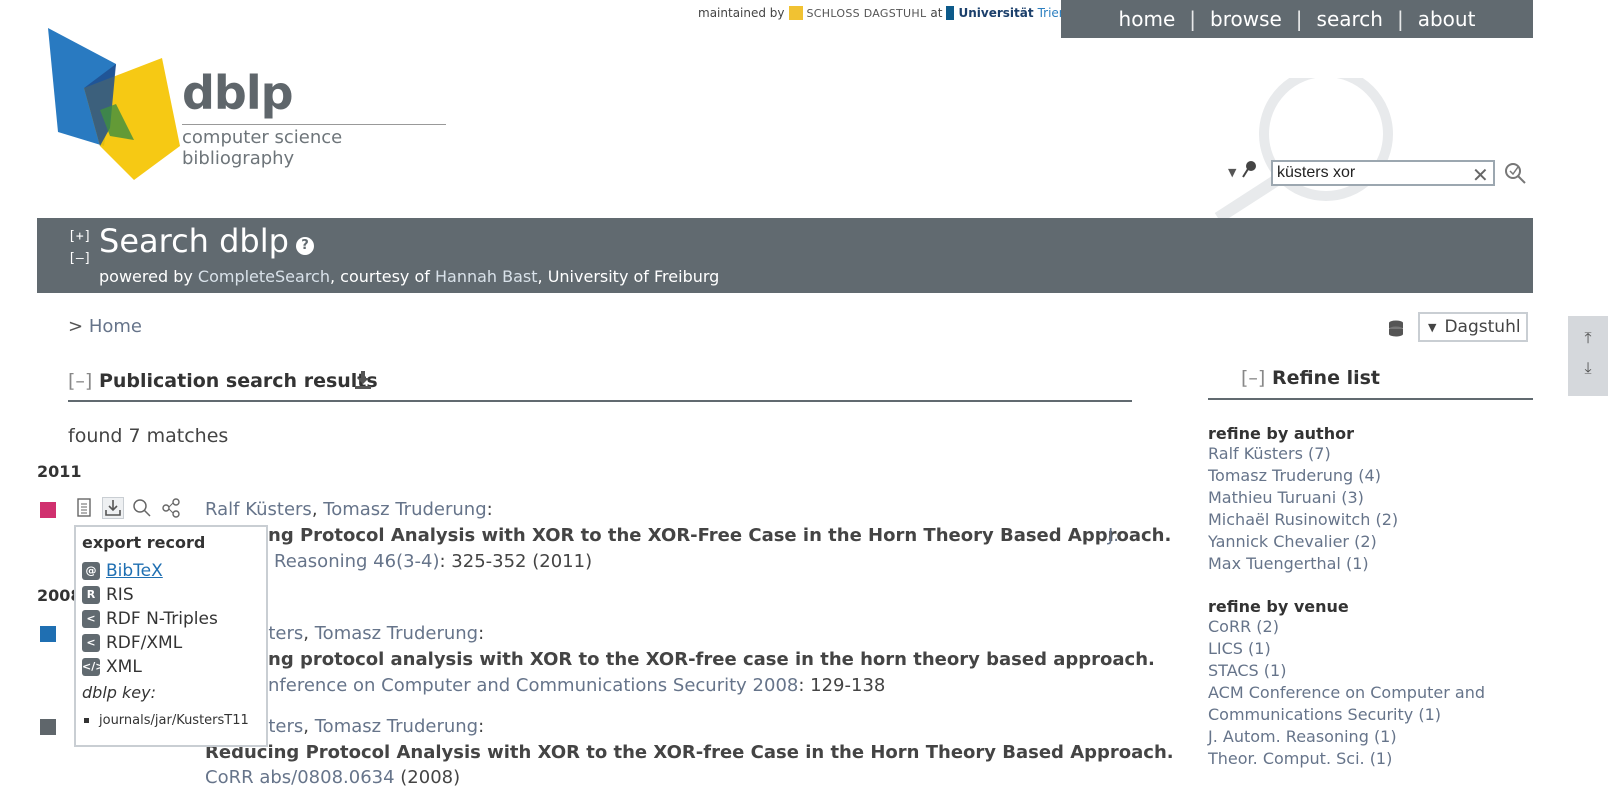 The height and width of the screenshot is (792, 1608). I want to click on export-rdf-xml: < RDF/XML, so click(132, 643).